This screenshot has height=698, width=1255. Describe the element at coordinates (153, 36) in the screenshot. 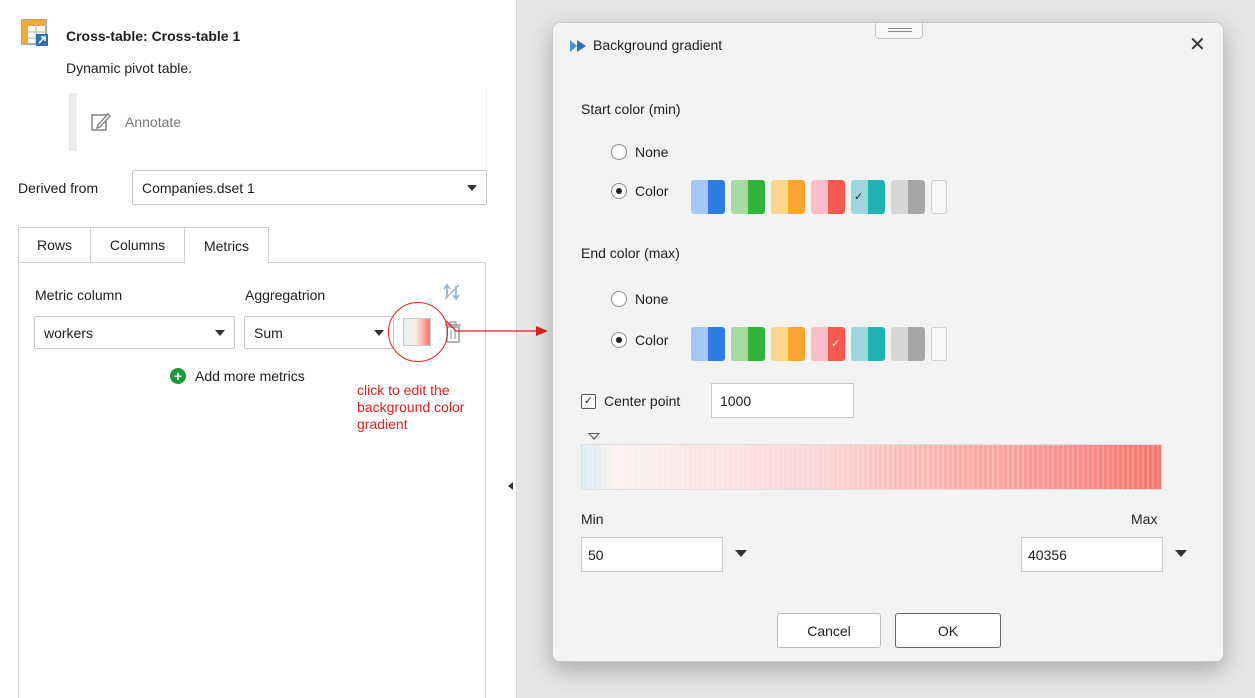

I see `node-title: Cross-table: Cross-table 1` at that location.